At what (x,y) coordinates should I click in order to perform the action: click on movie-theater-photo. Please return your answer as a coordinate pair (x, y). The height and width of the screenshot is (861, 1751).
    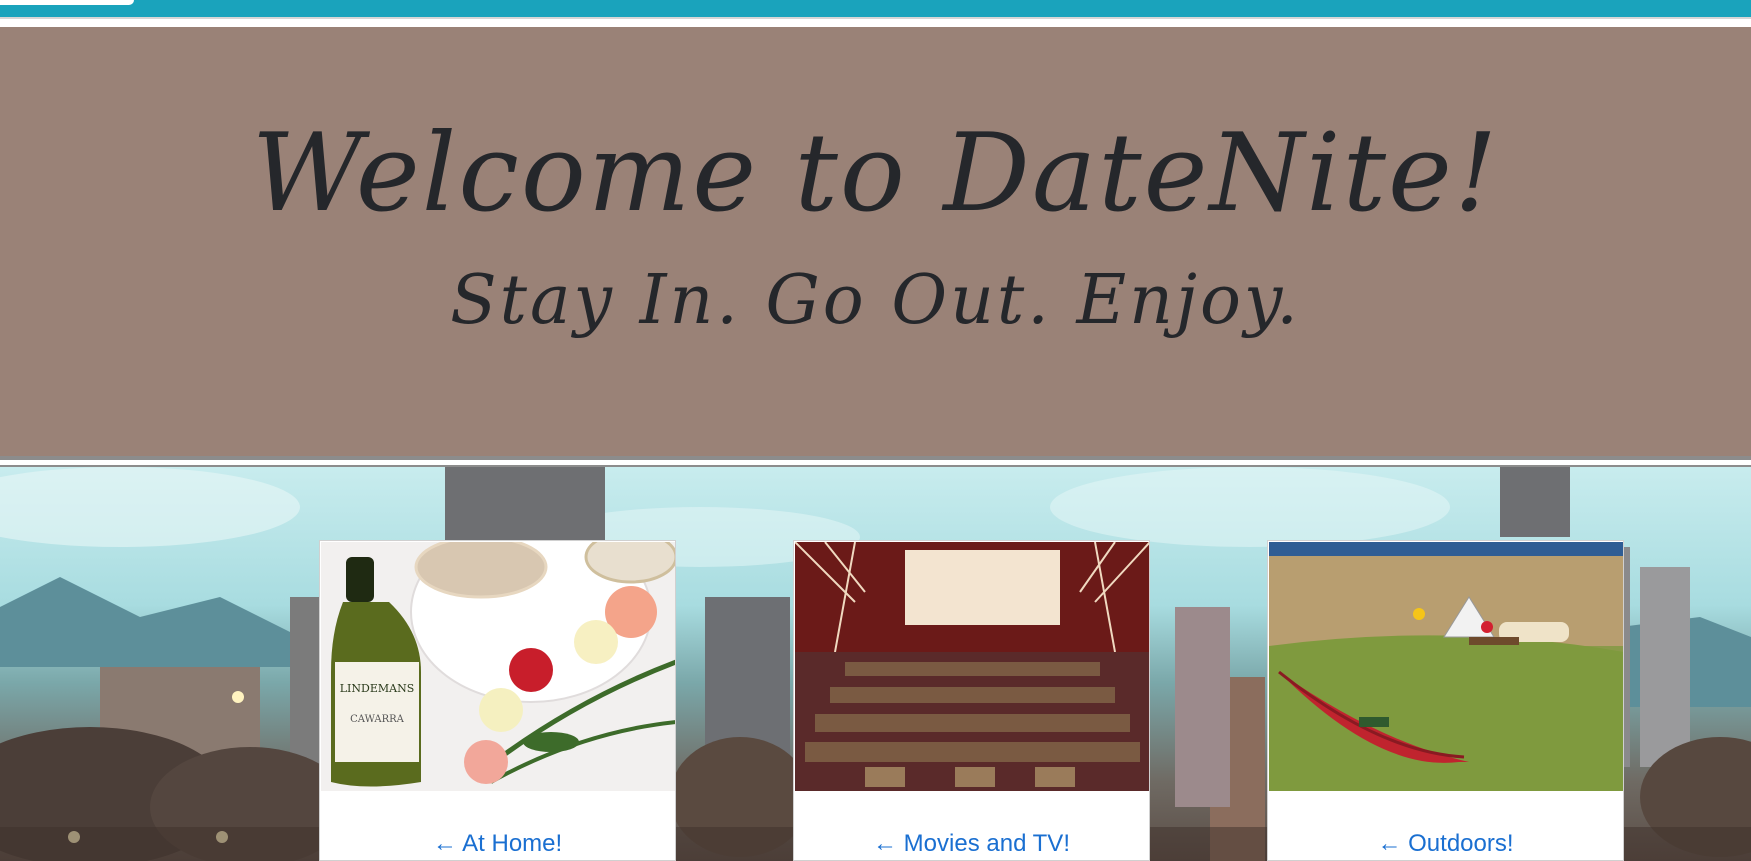
    Looking at the image, I should click on (972, 666).